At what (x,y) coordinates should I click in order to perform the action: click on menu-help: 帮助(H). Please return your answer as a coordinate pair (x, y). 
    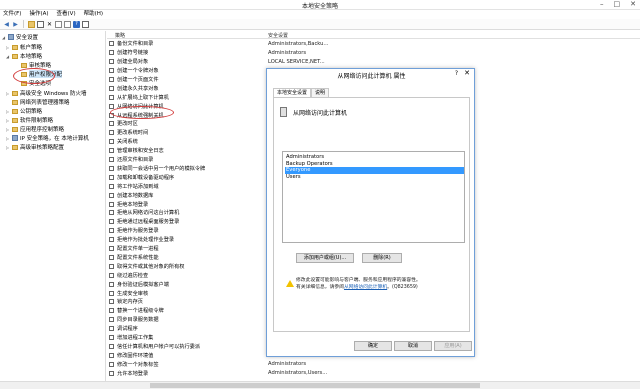
    Looking at the image, I should click on (93, 14).